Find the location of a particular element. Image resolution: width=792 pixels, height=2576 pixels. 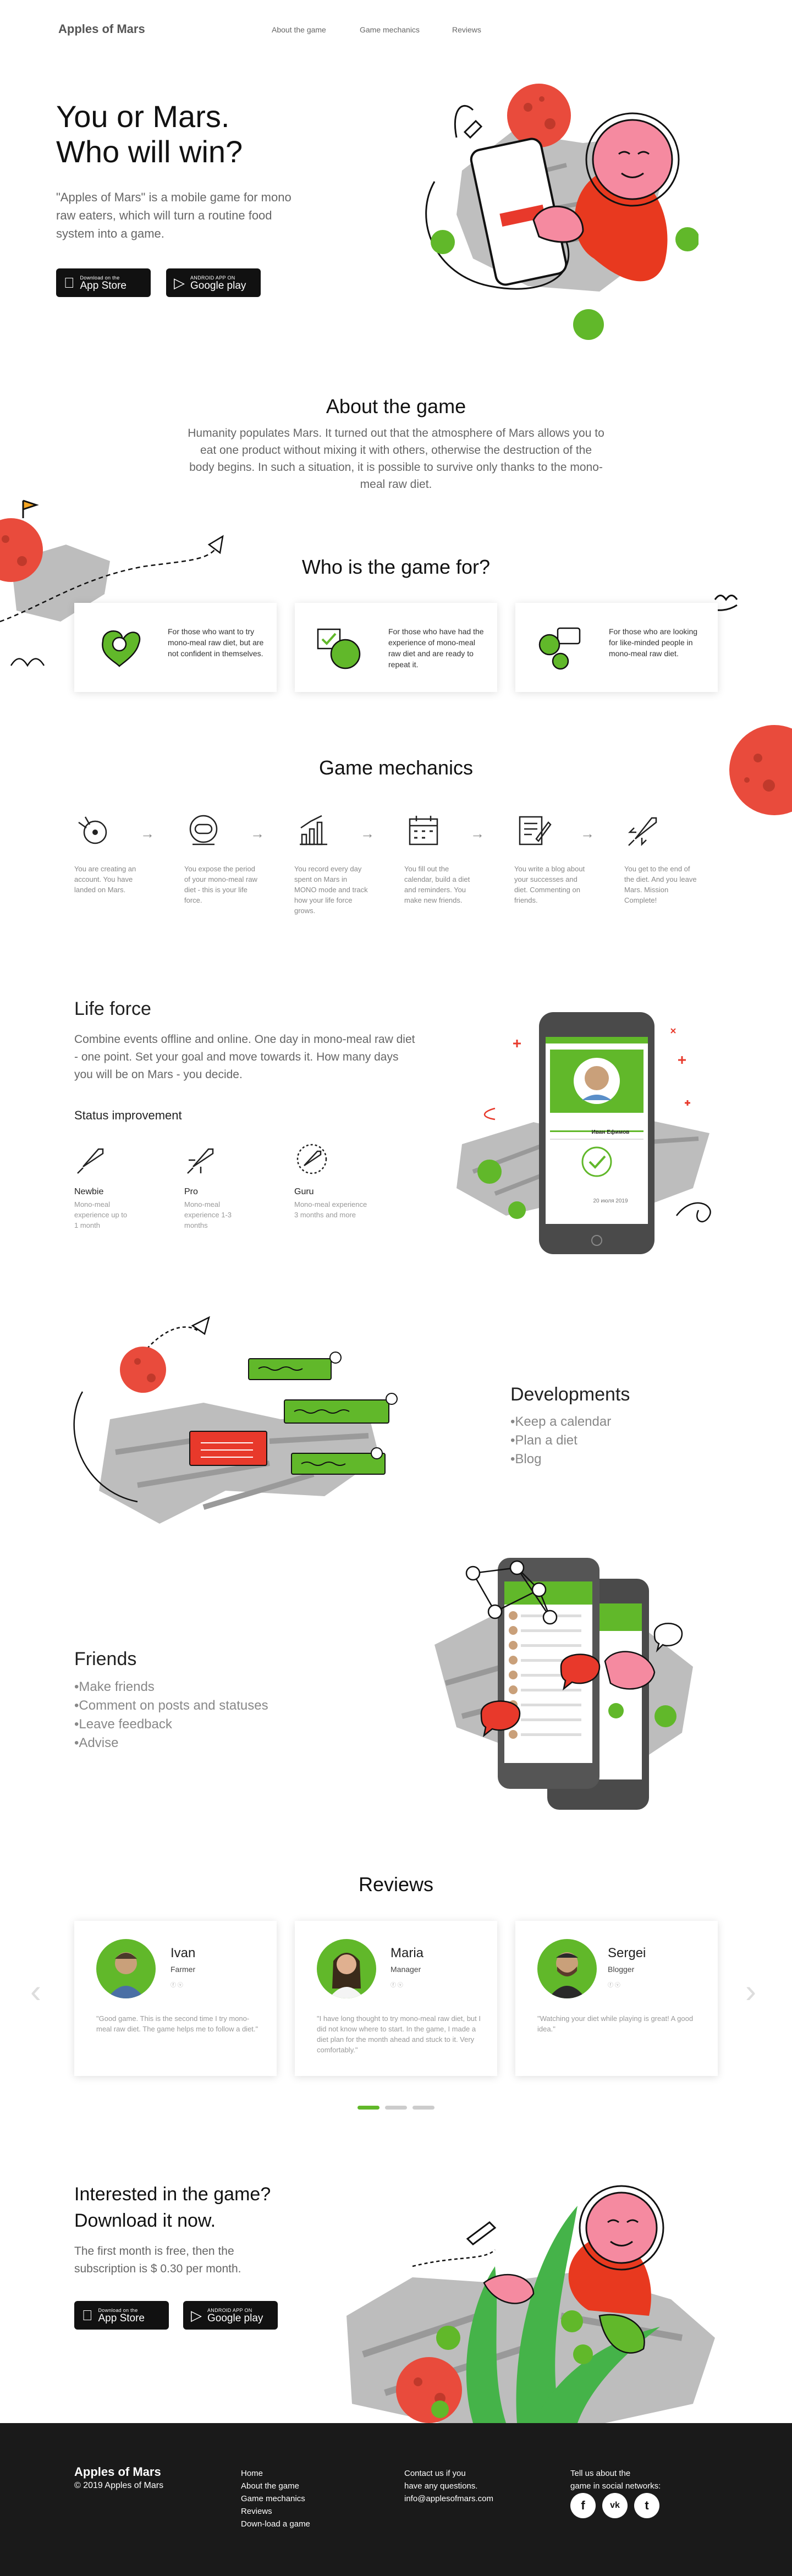

vk-icon: vk is located at coordinates (615, 2505).